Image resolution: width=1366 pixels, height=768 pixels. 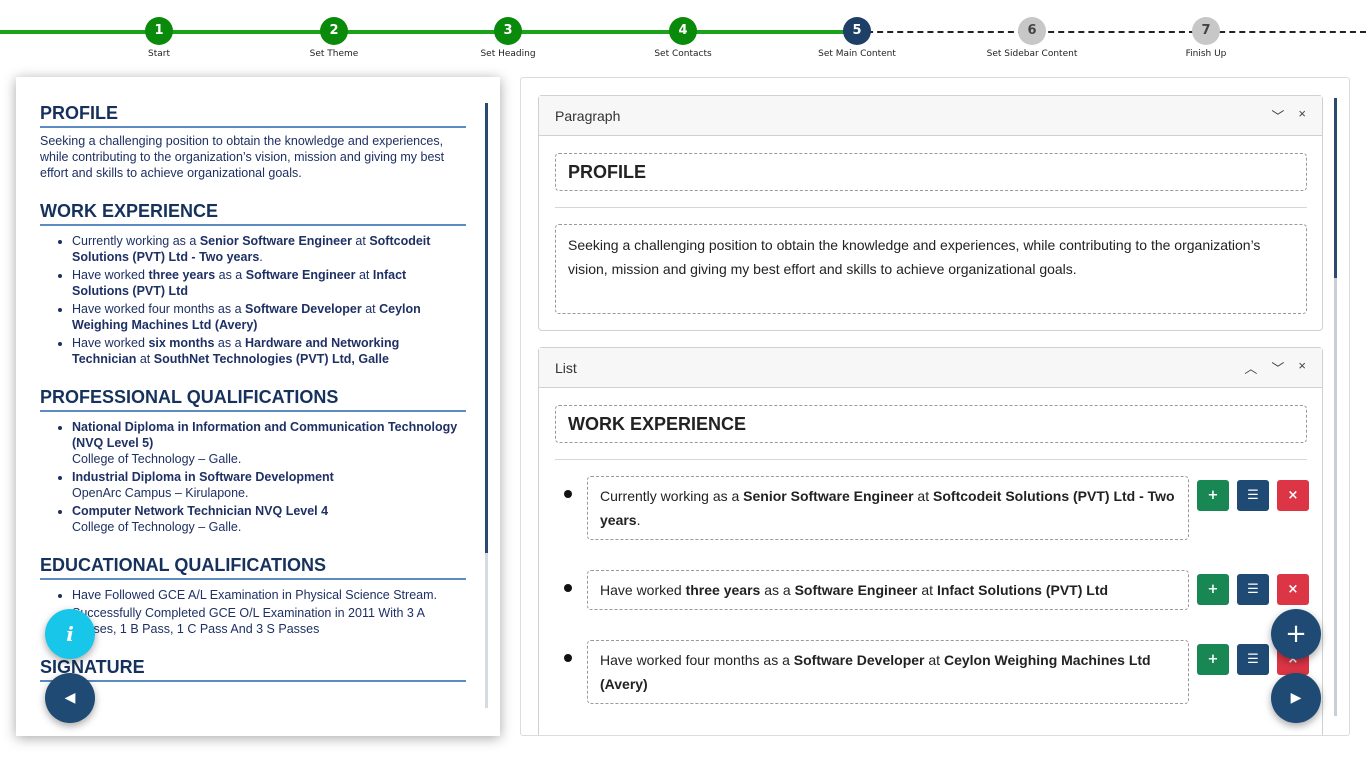 I want to click on step-finish-up: 7 Finish Up, so click(x=1206, y=38).